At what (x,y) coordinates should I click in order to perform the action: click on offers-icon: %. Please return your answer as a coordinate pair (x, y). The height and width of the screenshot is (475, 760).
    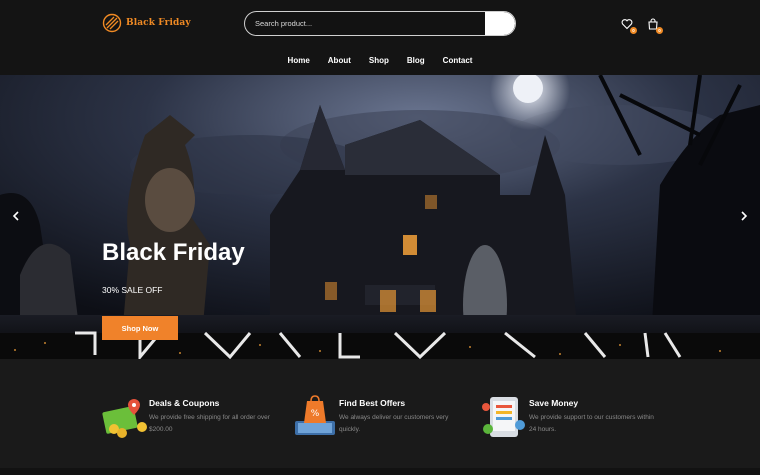
    Looking at the image, I should click on (315, 415).